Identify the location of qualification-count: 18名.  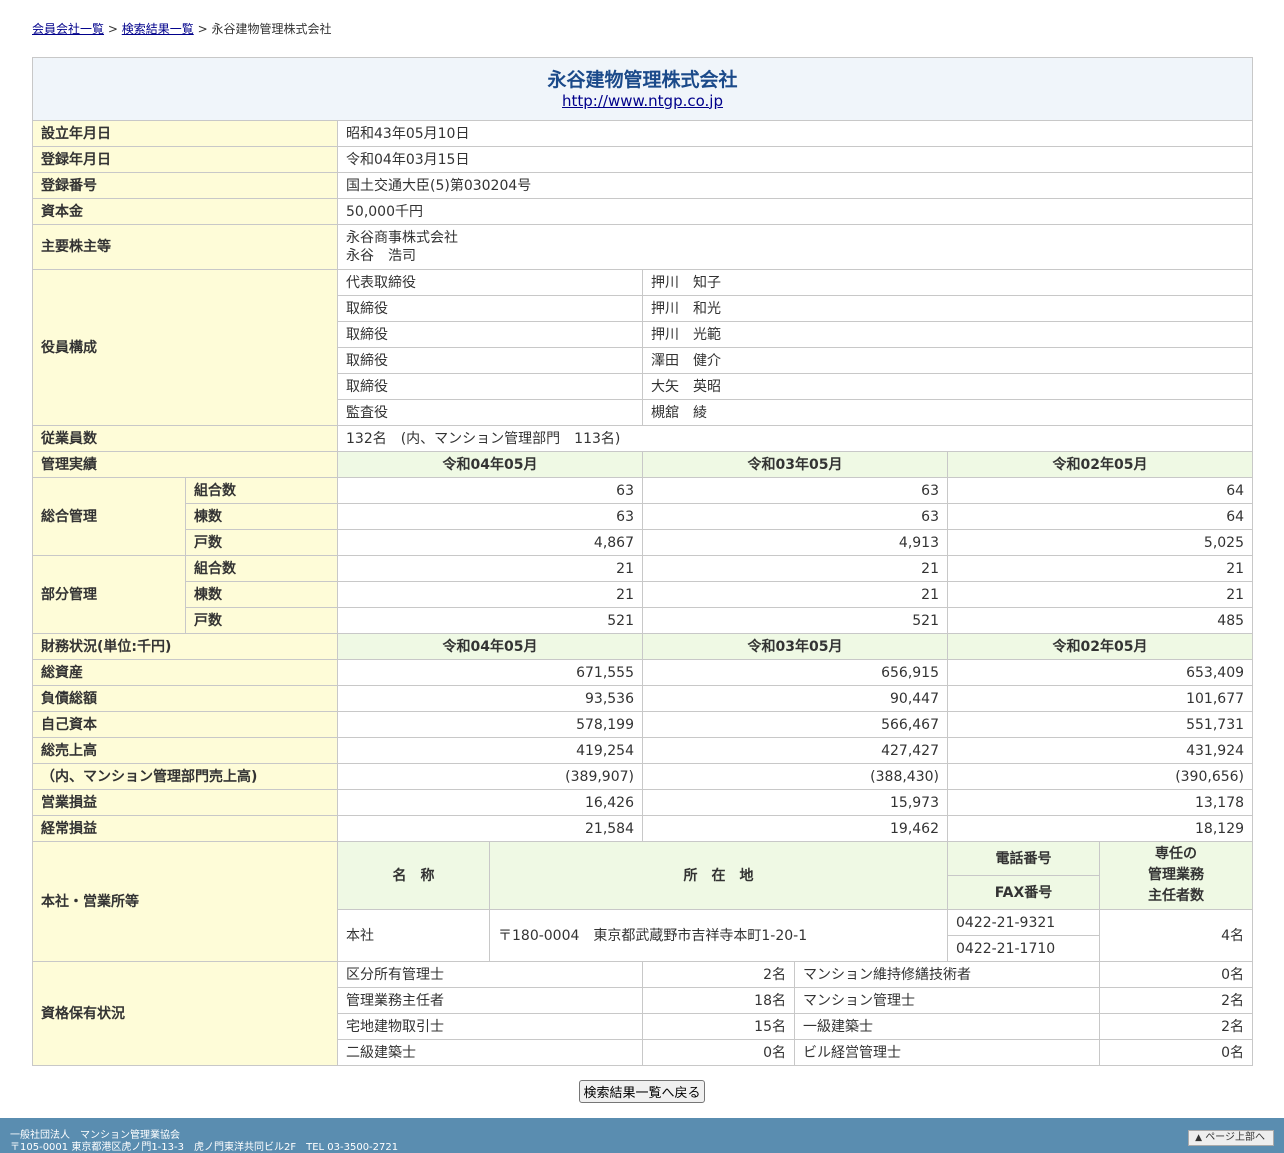
(718, 1000).